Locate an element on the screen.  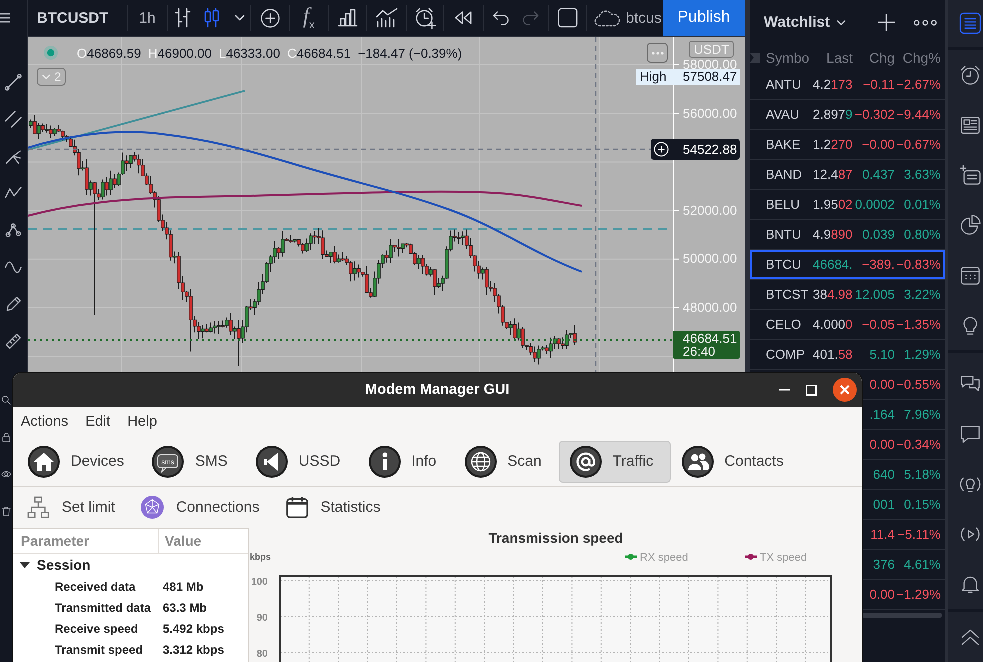
rewind-icon is located at coordinates (463, 18).